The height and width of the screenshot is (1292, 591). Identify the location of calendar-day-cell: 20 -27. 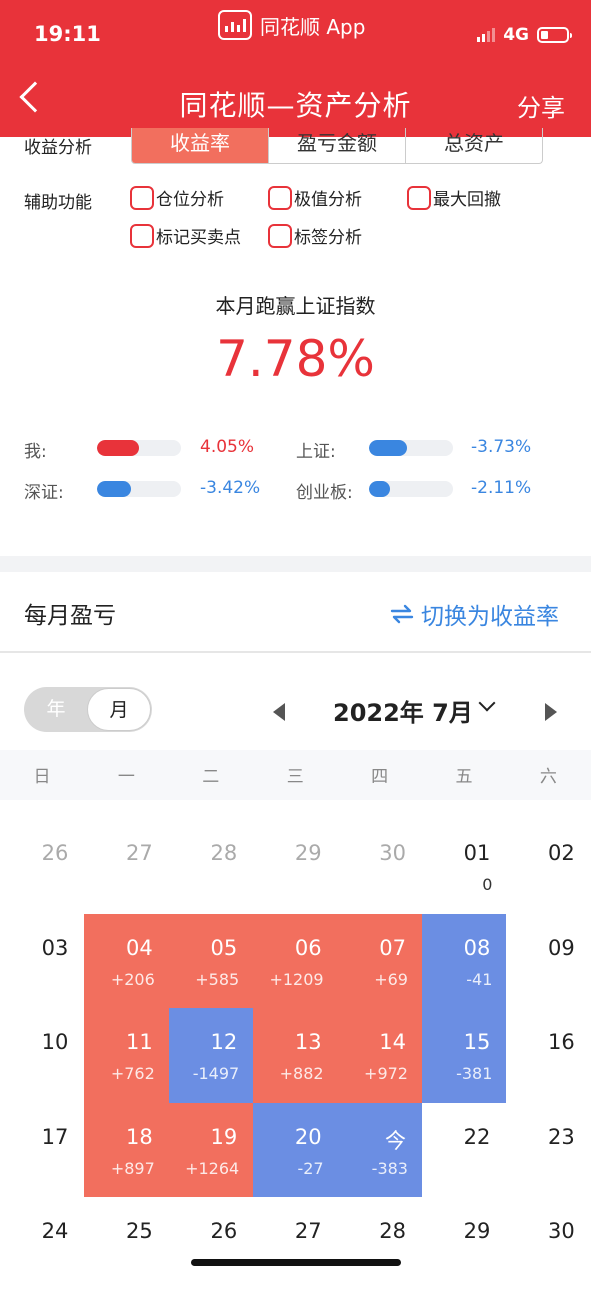
(295, 1149).